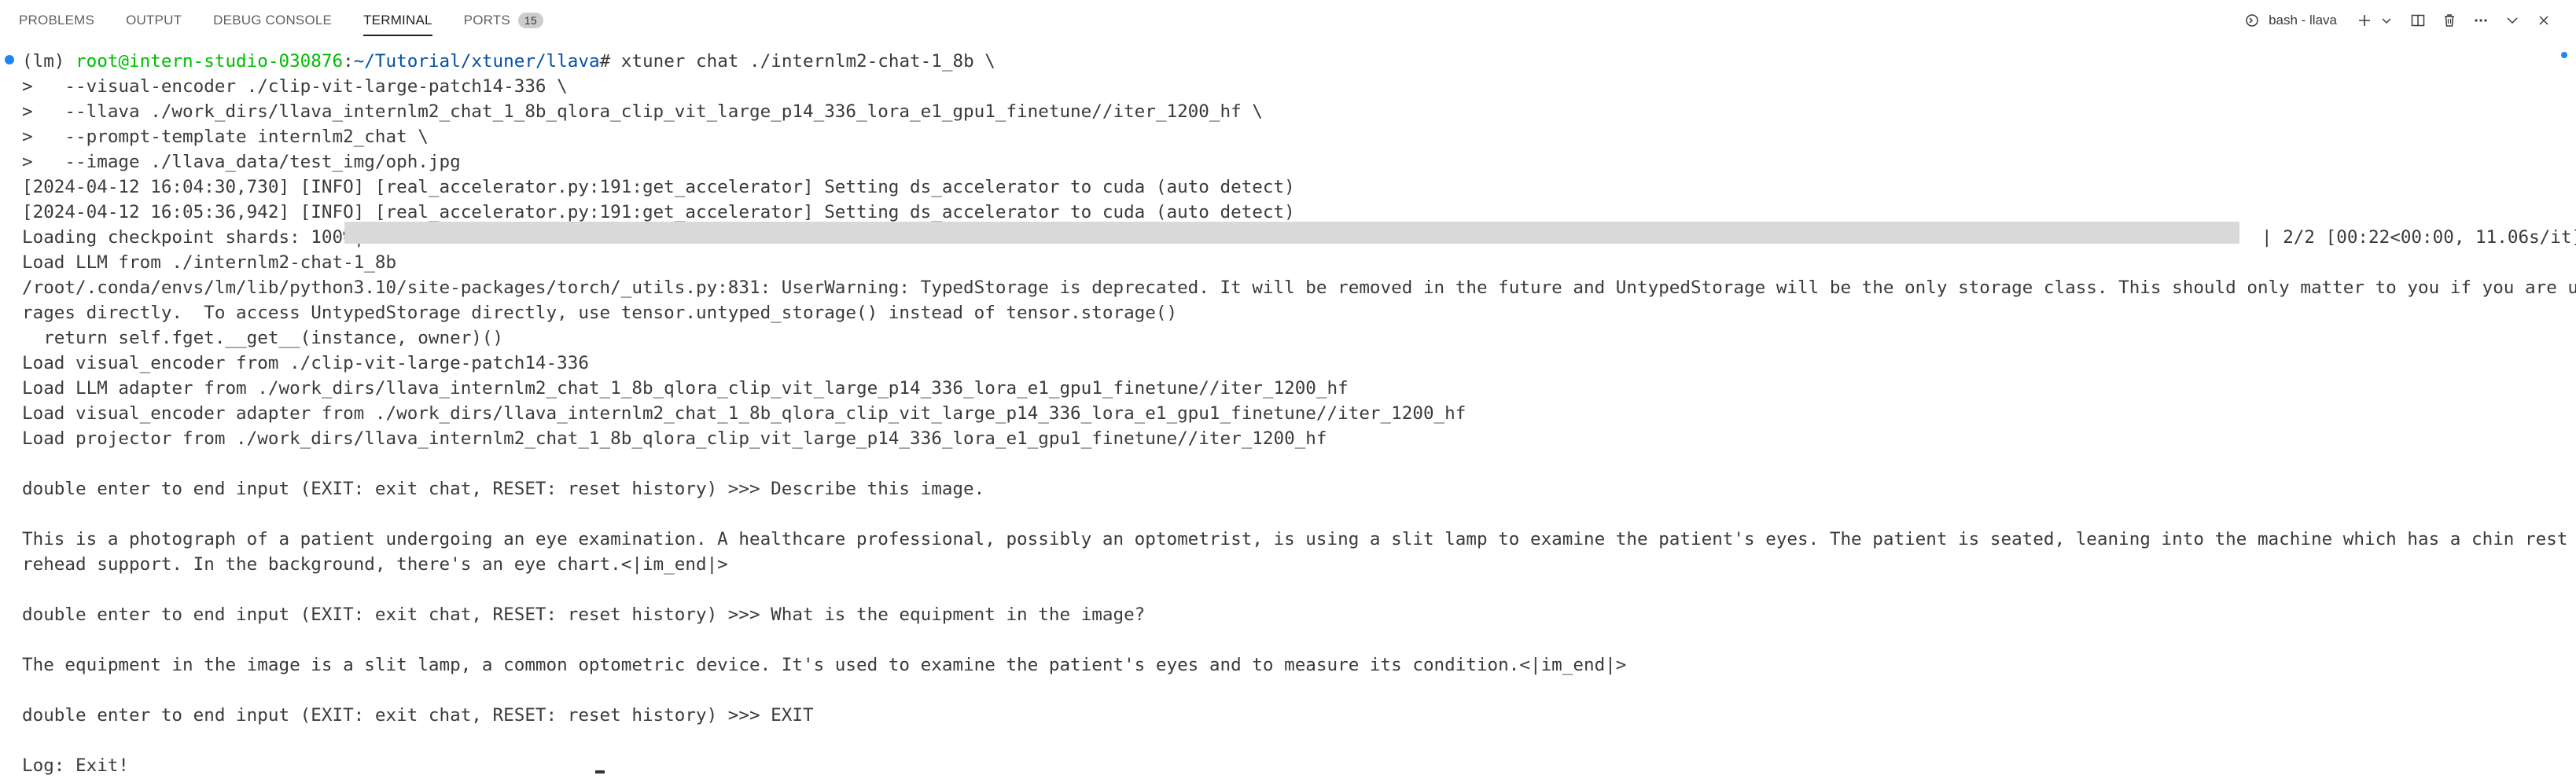  What do you see at coordinates (2418, 237) in the screenshot?
I see `progress-text: | 2/2 [00:22<00:00, 11.06s/it]` at bounding box center [2418, 237].